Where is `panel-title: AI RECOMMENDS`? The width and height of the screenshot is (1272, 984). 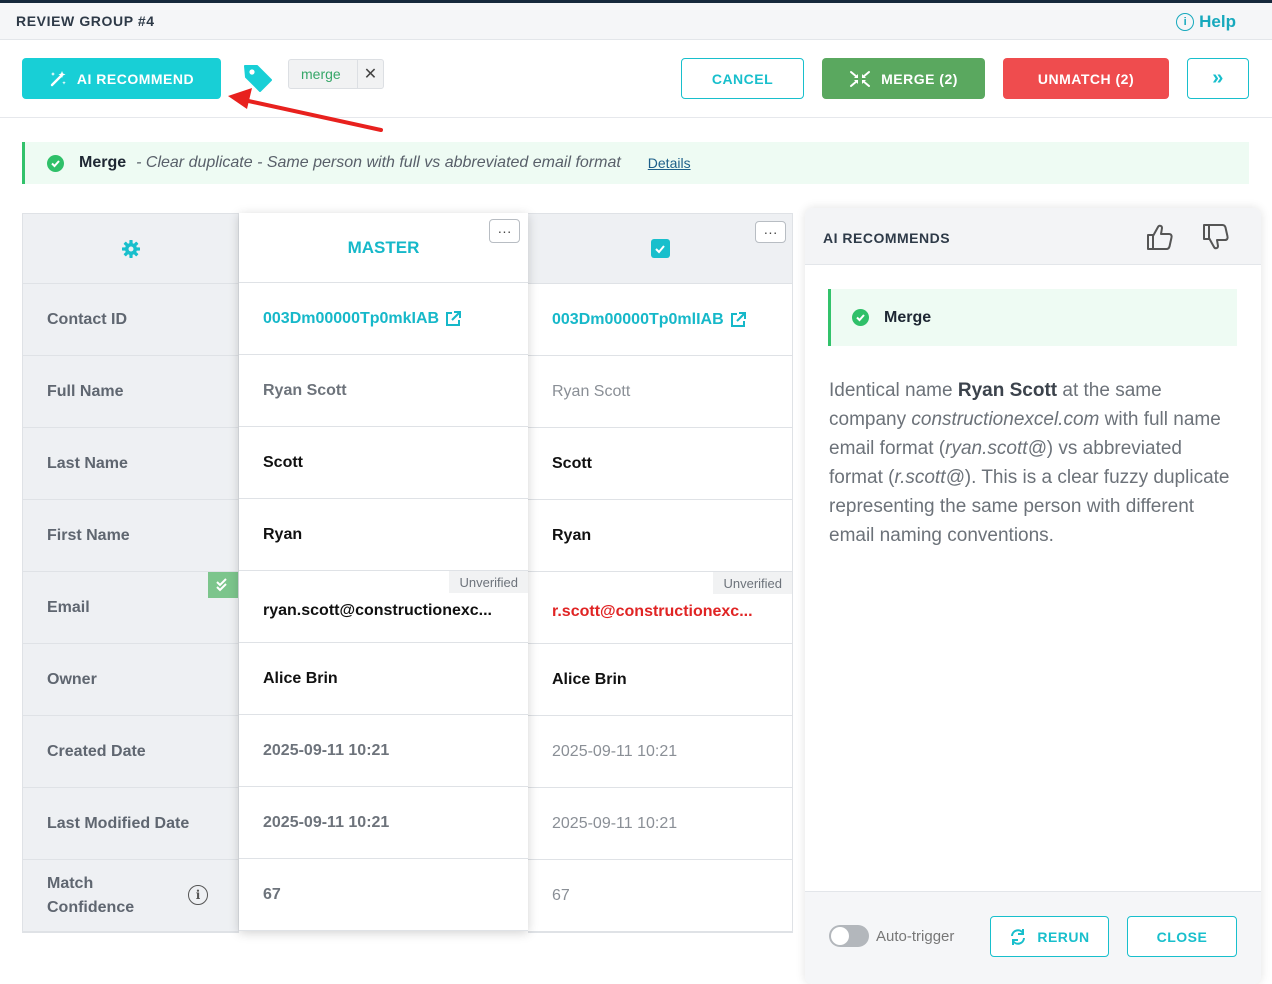 panel-title: AI RECOMMENDS is located at coordinates (887, 238).